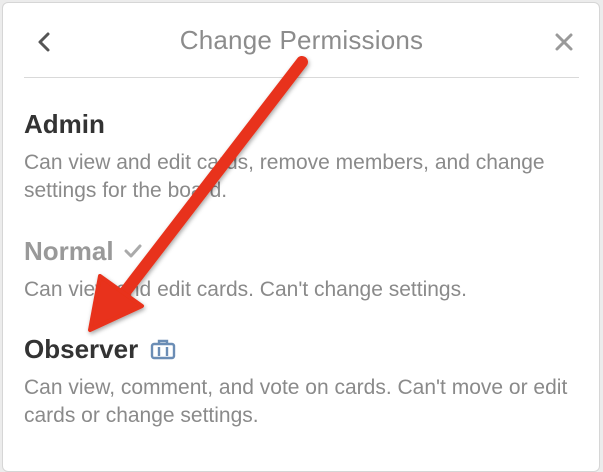 Image resolution: width=603 pixels, height=472 pixels. I want to click on popover-header: Change Permissions, so click(301, 40).